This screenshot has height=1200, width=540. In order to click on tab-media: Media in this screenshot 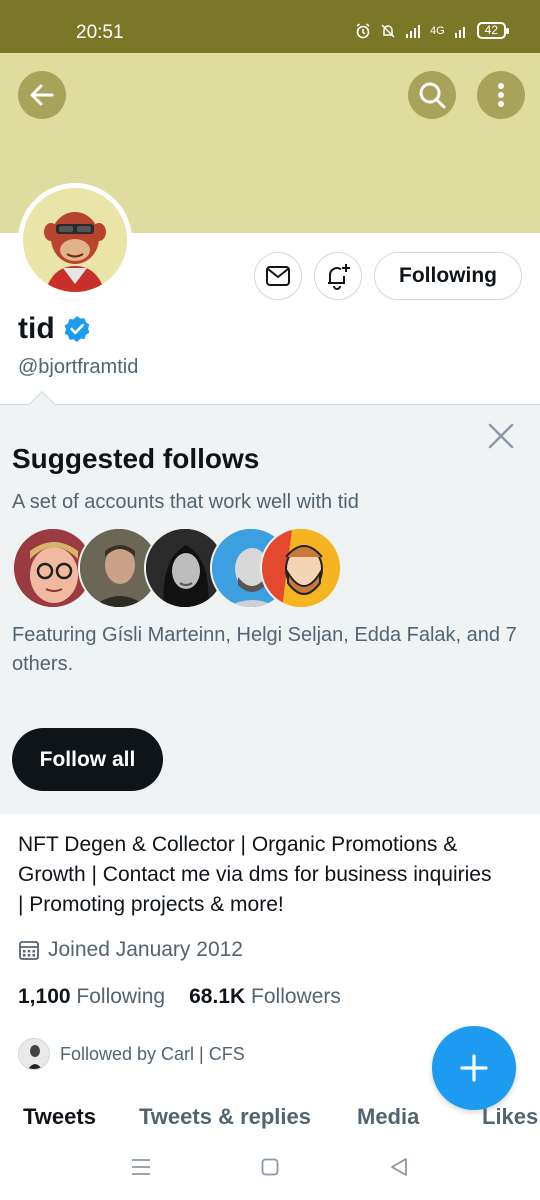, I will do `click(388, 1117)`.